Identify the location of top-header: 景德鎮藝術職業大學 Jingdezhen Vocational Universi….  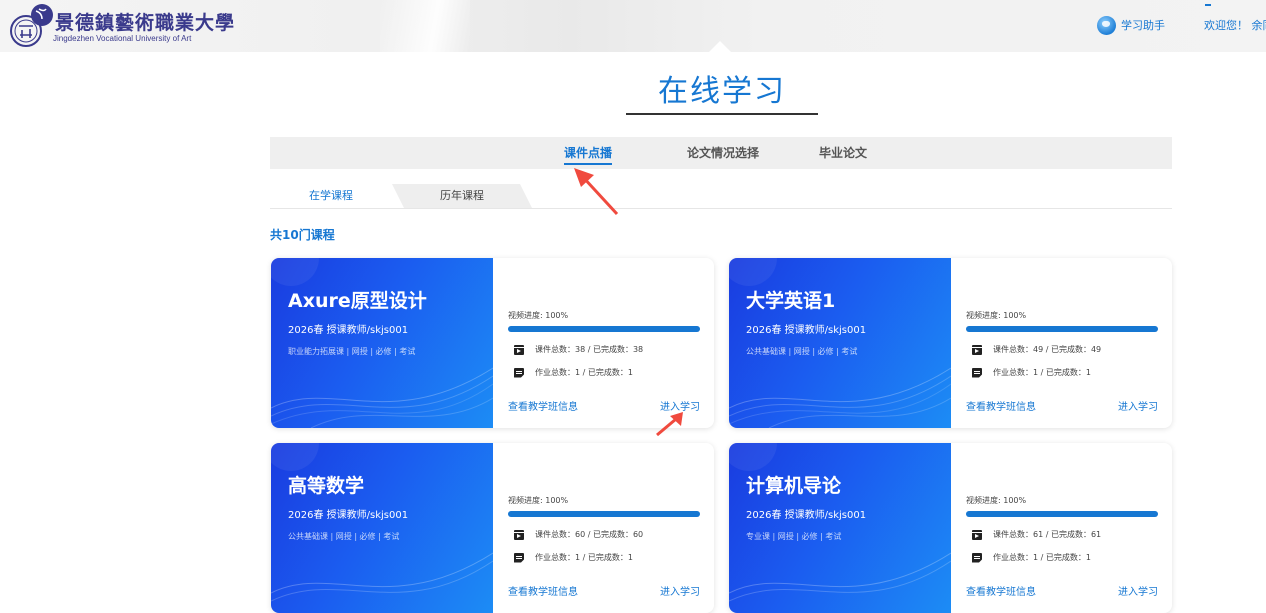
(633, 26).